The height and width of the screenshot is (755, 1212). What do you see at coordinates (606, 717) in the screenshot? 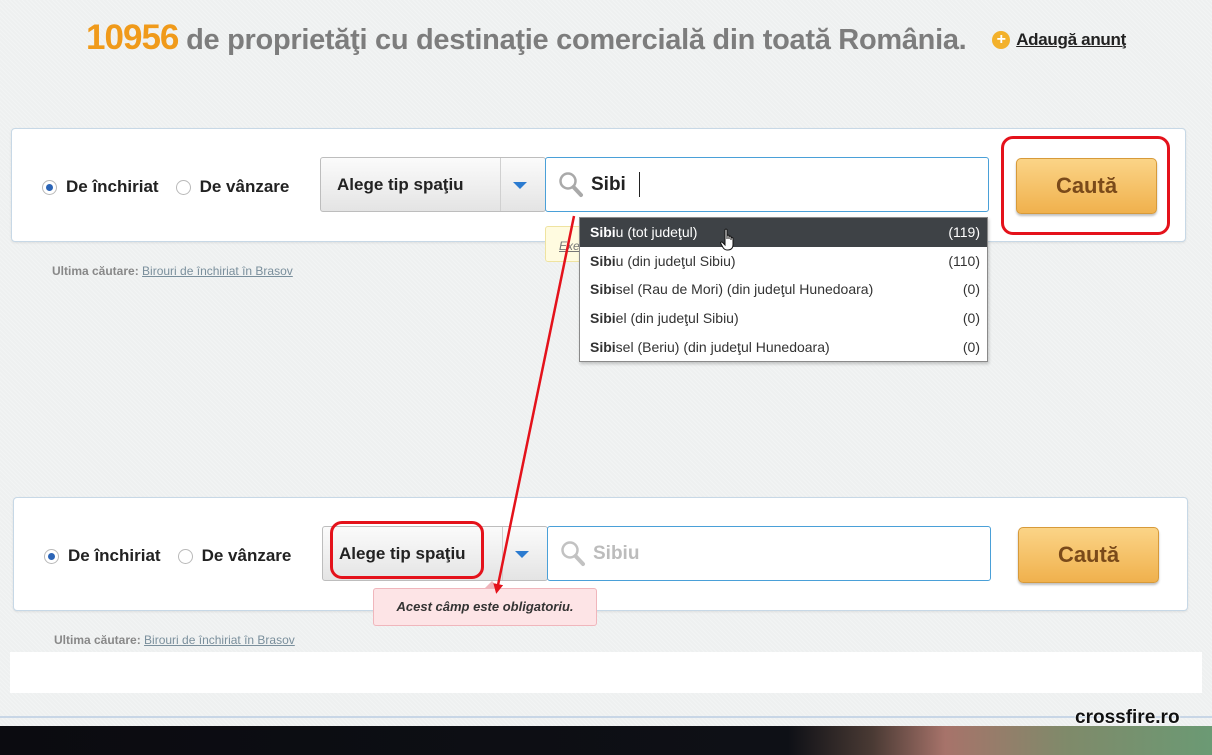
I see `footer-divider` at bounding box center [606, 717].